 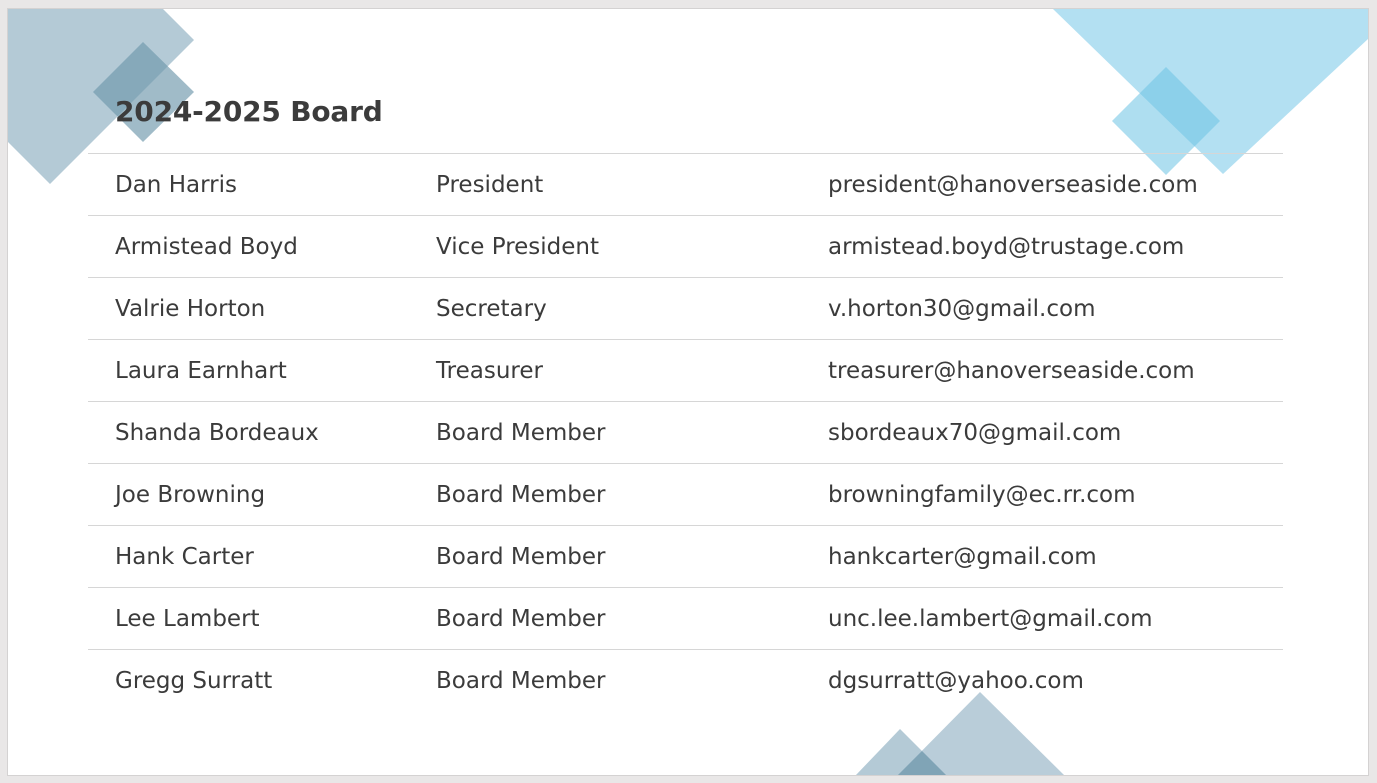 What do you see at coordinates (990, 618) in the screenshot?
I see `member-email: unc.lee.lambert@gmail.com` at bounding box center [990, 618].